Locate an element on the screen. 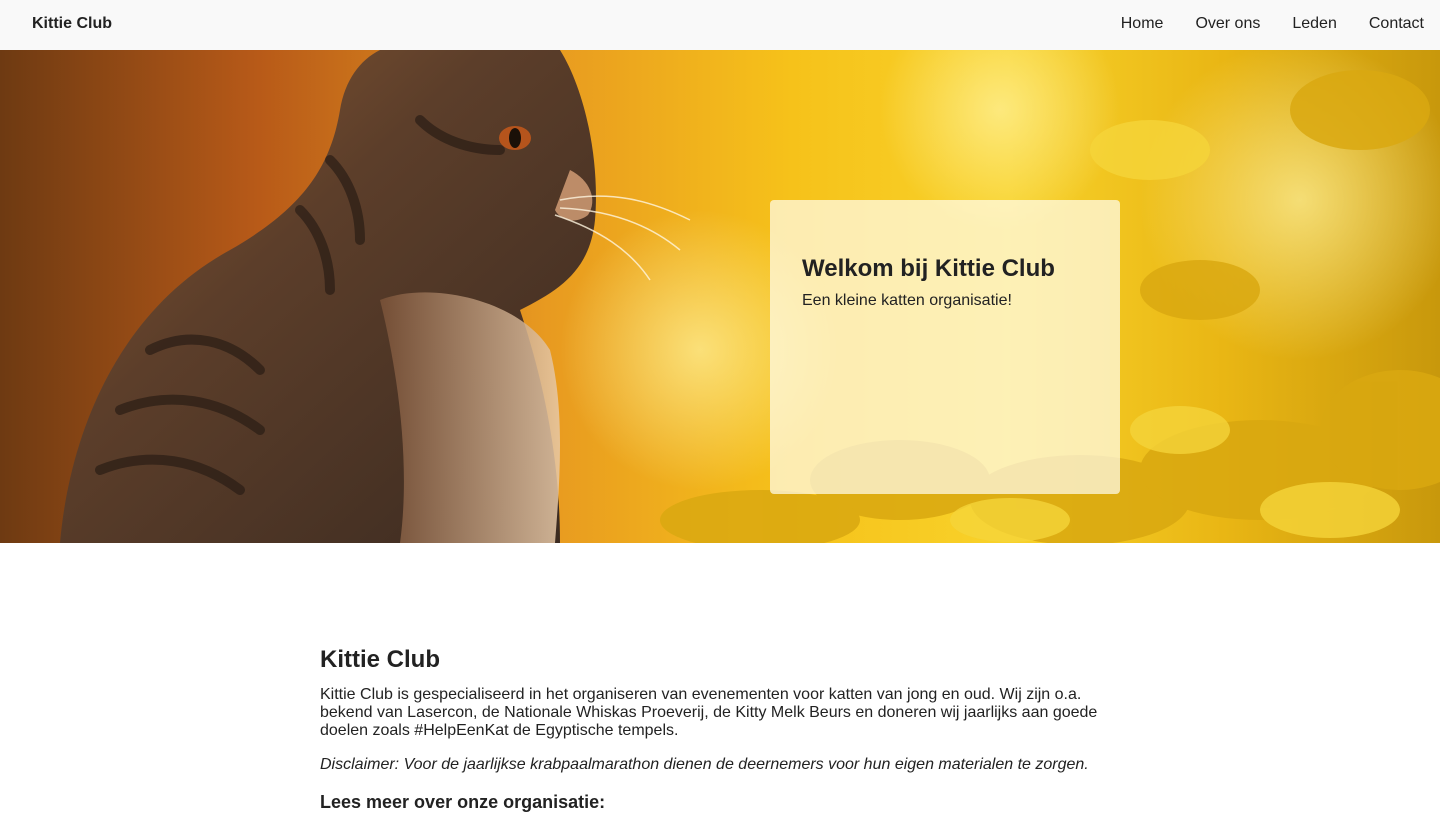 The height and width of the screenshot is (821, 1440). top-navbar: Kittie Club Home Over ons Leden Contact is located at coordinates (720, 25).